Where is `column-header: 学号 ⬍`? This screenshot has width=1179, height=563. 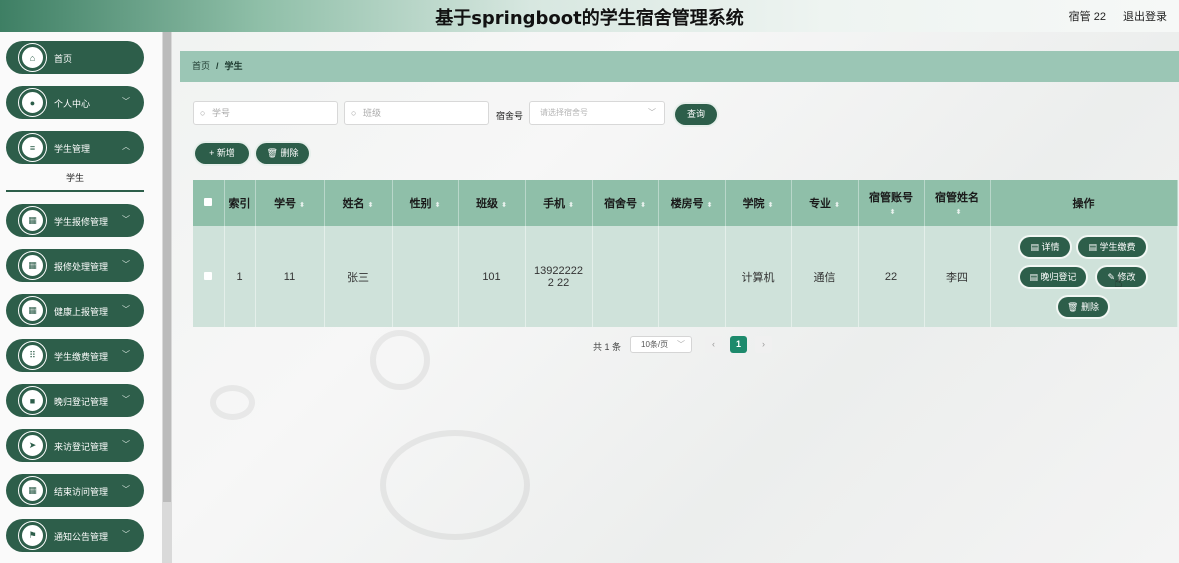
column-header: 学号 ⬍ is located at coordinates (290, 203).